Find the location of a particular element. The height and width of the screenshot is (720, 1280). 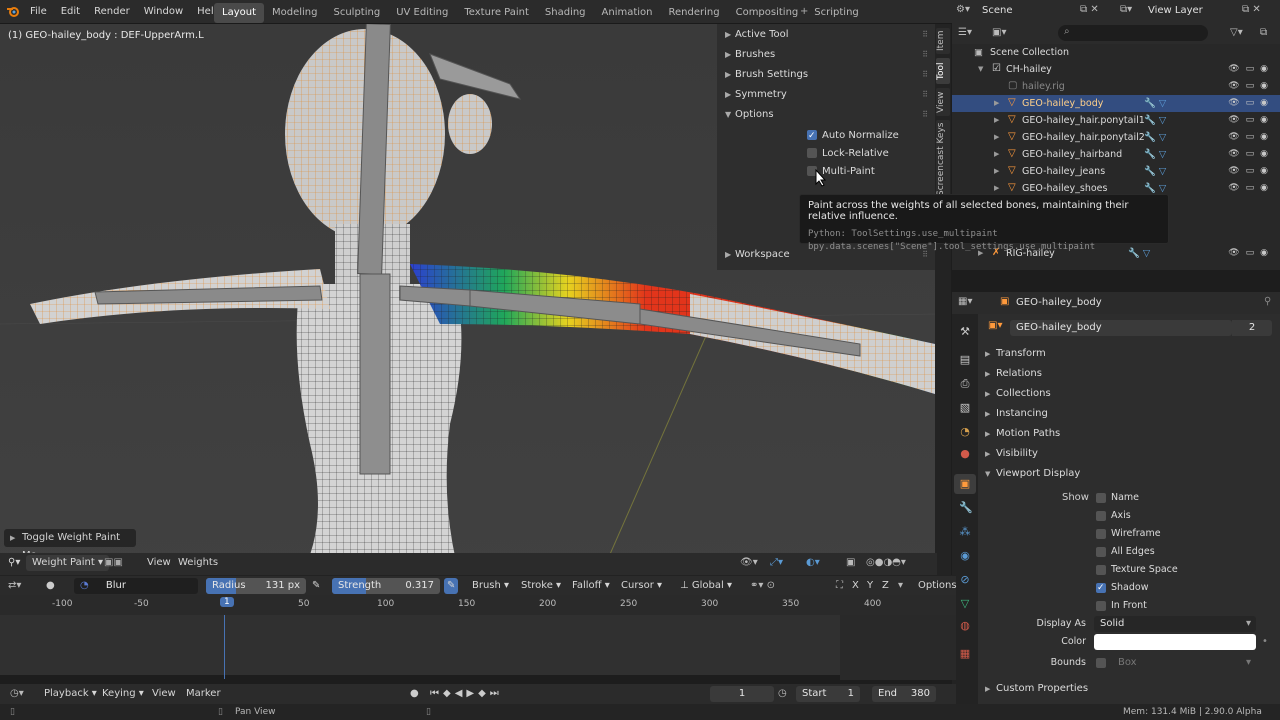

custom-properties-section: ▶ Custom Properties is located at coordinates (1129, 689).